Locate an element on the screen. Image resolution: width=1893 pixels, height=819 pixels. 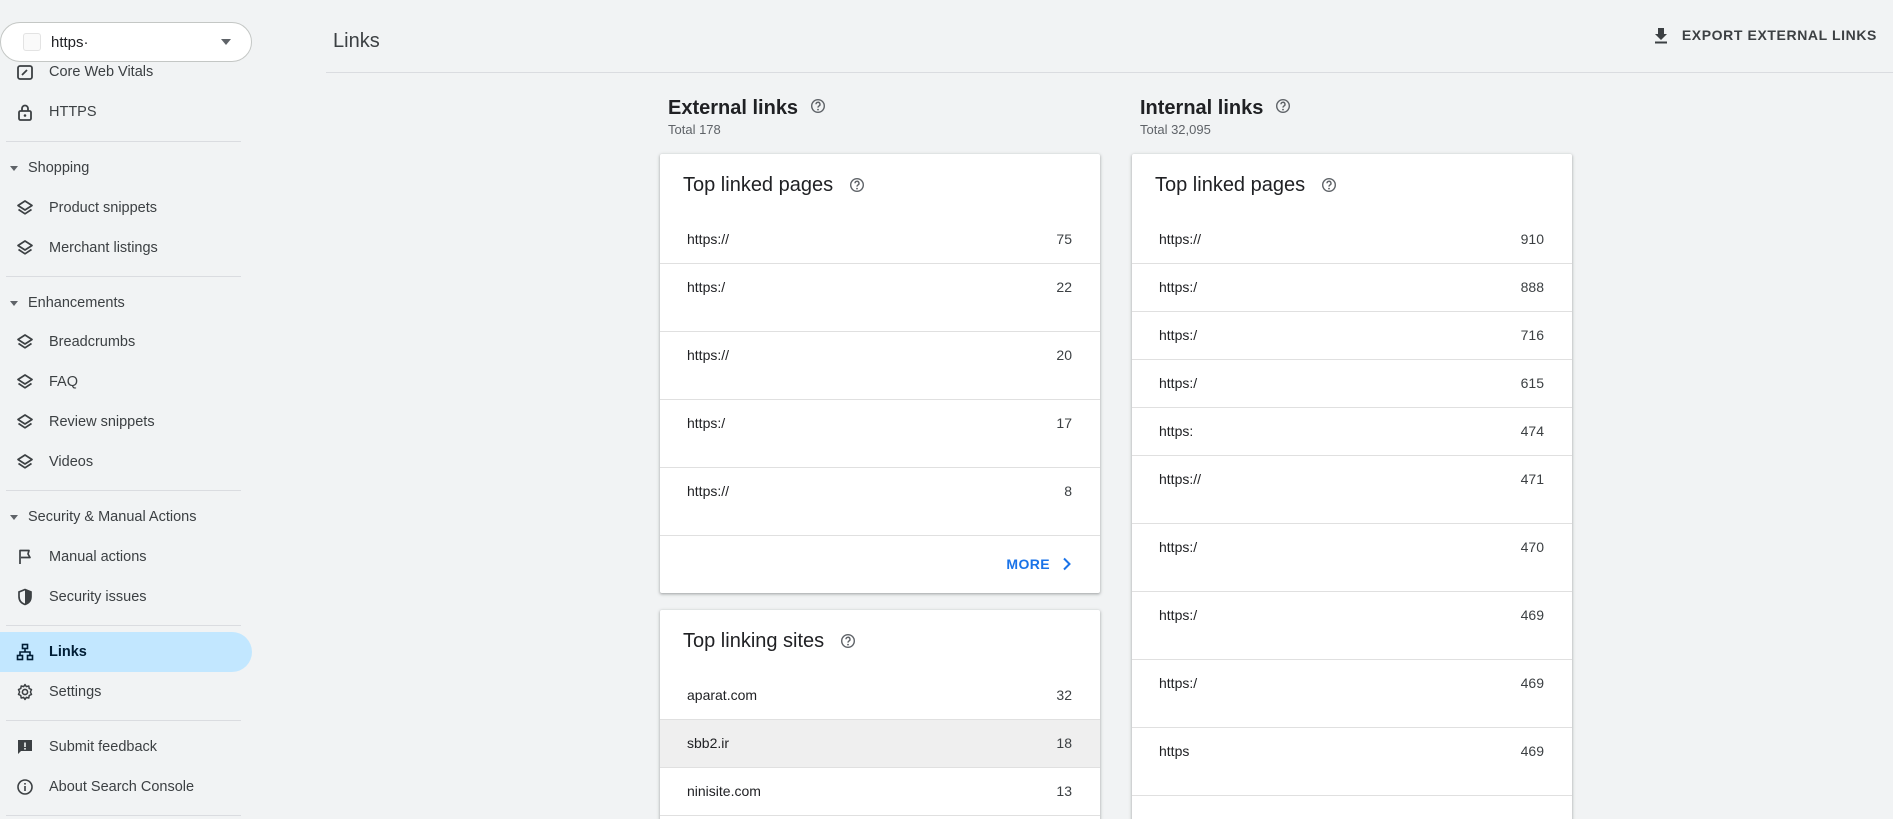
sidebar-item-merchant-listings: Merchant listings is located at coordinates (126, 248).